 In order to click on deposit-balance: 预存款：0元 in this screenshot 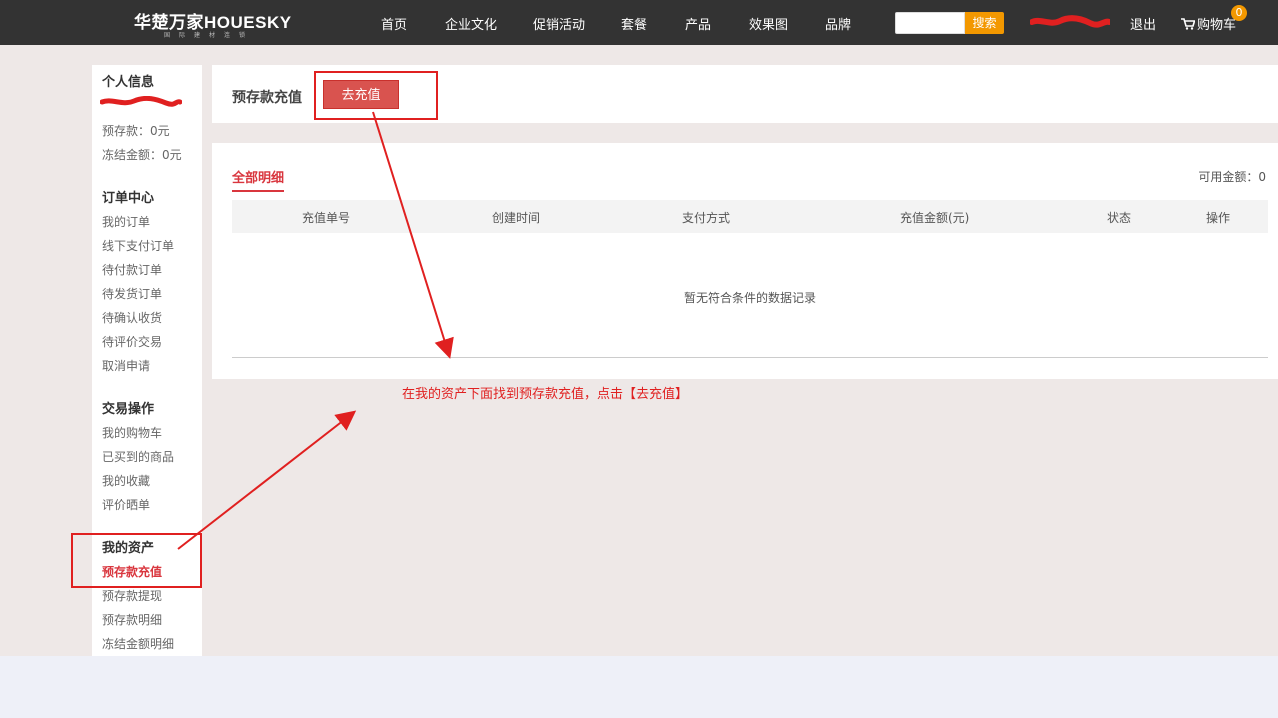, I will do `click(136, 131)`.